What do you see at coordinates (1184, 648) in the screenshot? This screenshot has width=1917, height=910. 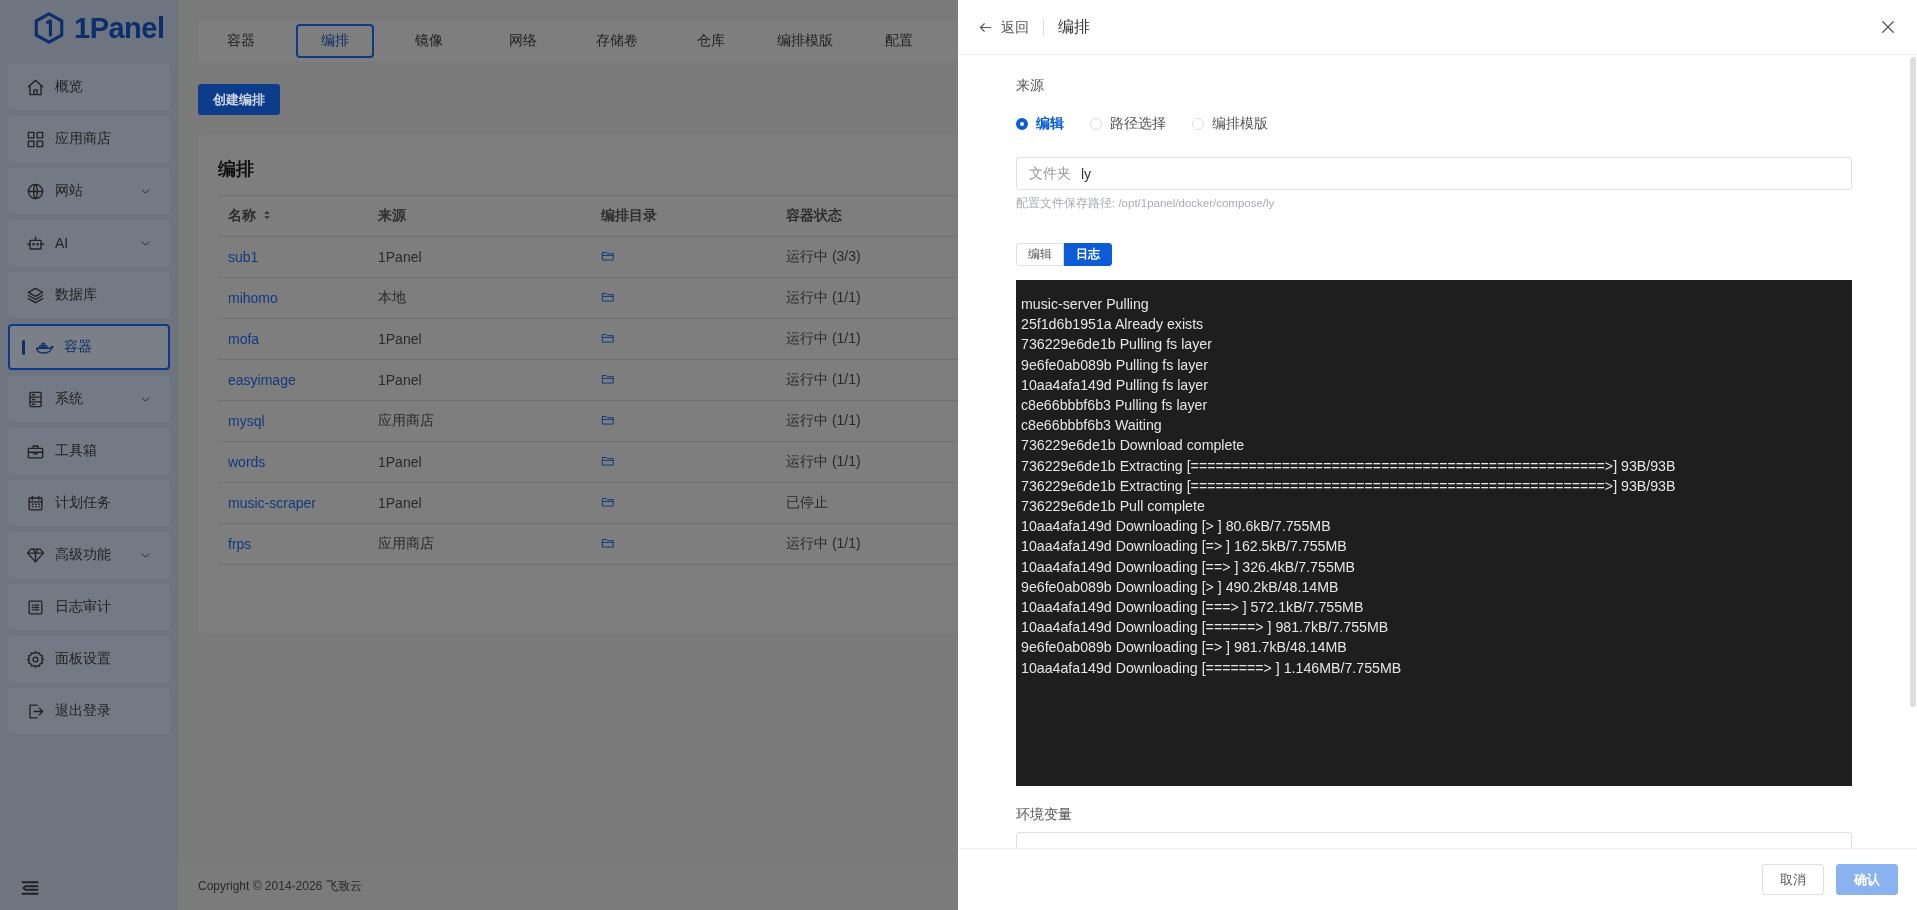 I see `log-line: 9e6fe0ab089b Downloading [=> ] 981.7kB/48.14MB` at bounding box center [1184, 648].